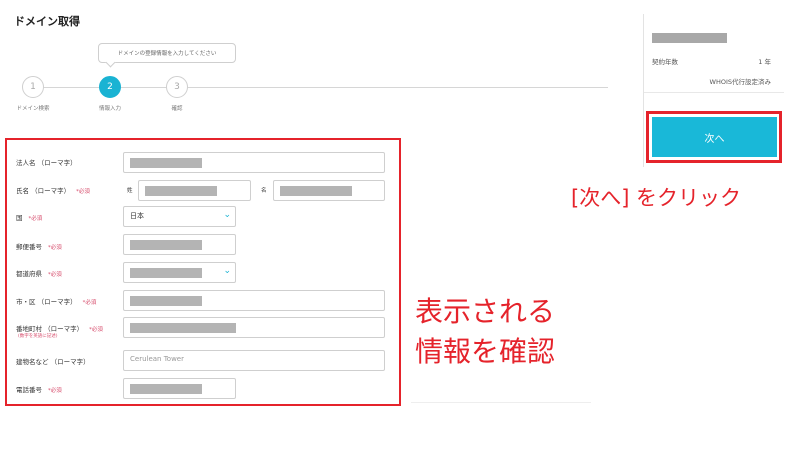 This screenshot has width=800, height=450. I want to click on given-name-label: 名, so click(264, 191).